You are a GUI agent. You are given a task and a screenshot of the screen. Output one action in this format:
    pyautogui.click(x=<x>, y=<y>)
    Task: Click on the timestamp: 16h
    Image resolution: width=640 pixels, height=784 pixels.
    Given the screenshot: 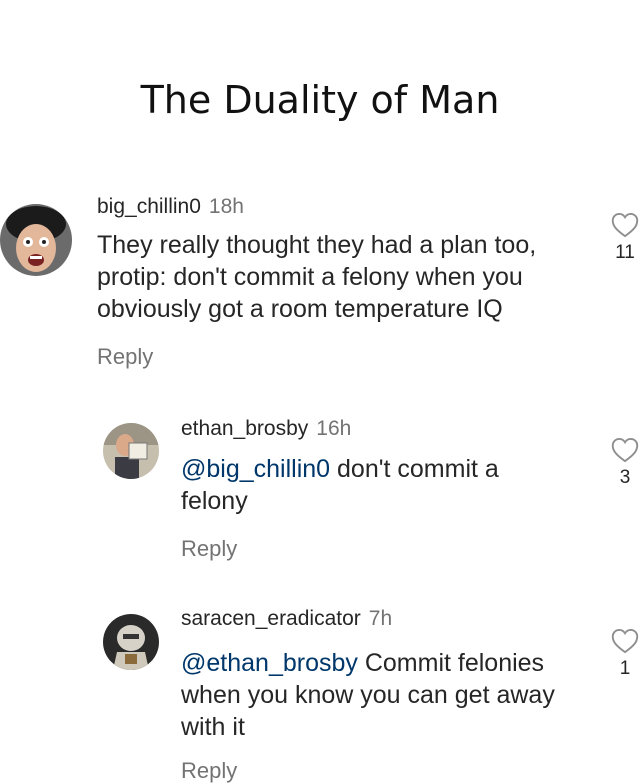 What is the action you would take?
    pyautogui.click(x=334, y=428)
    